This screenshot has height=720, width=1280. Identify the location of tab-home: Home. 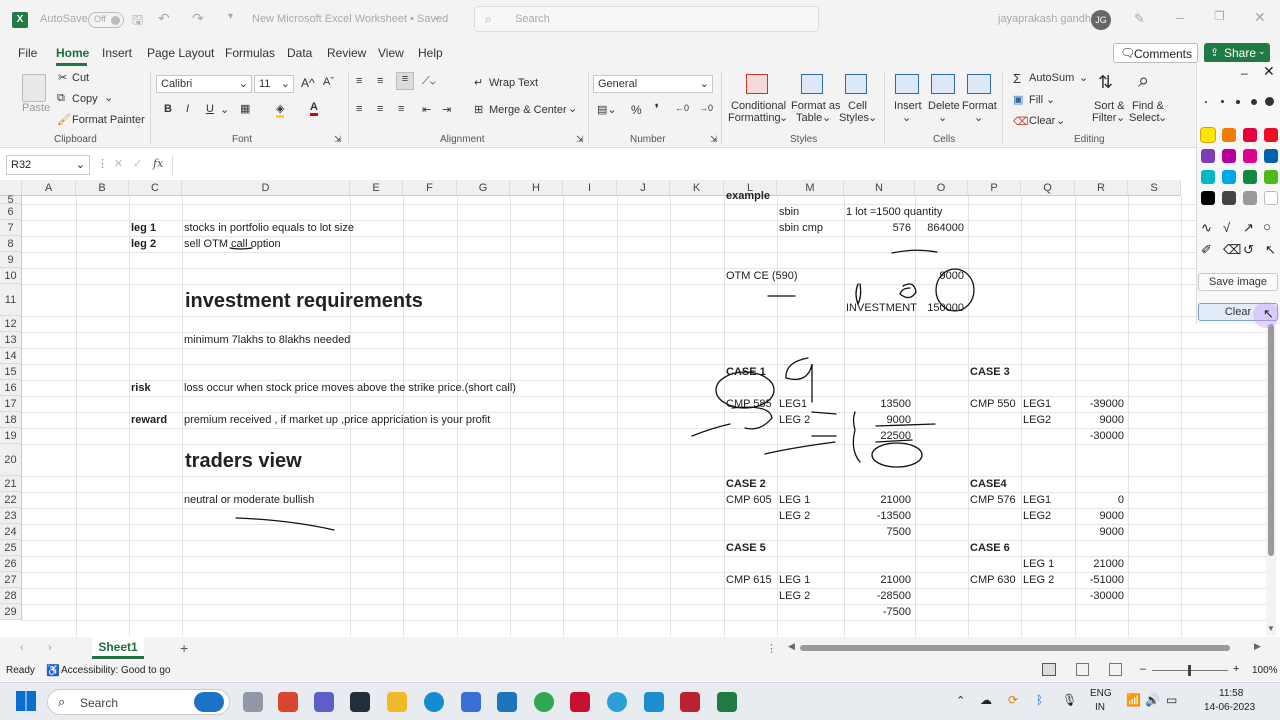
(72, 53).